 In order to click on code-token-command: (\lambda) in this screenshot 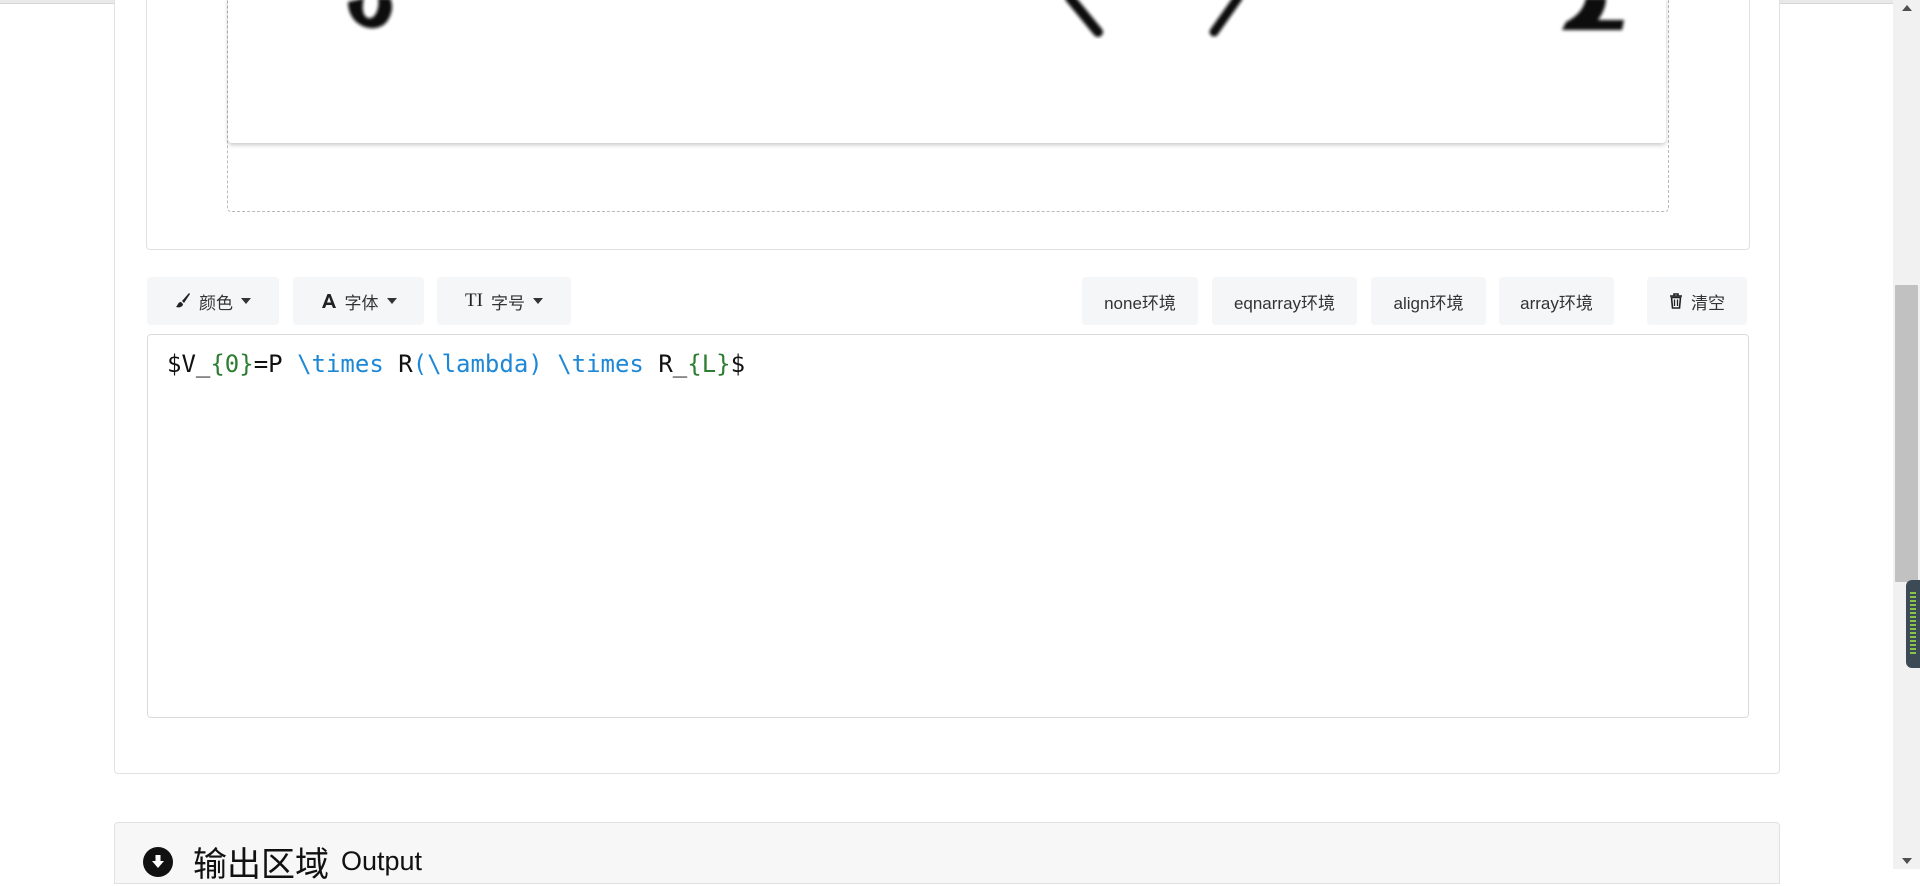, I will do `click(477, 364)`.